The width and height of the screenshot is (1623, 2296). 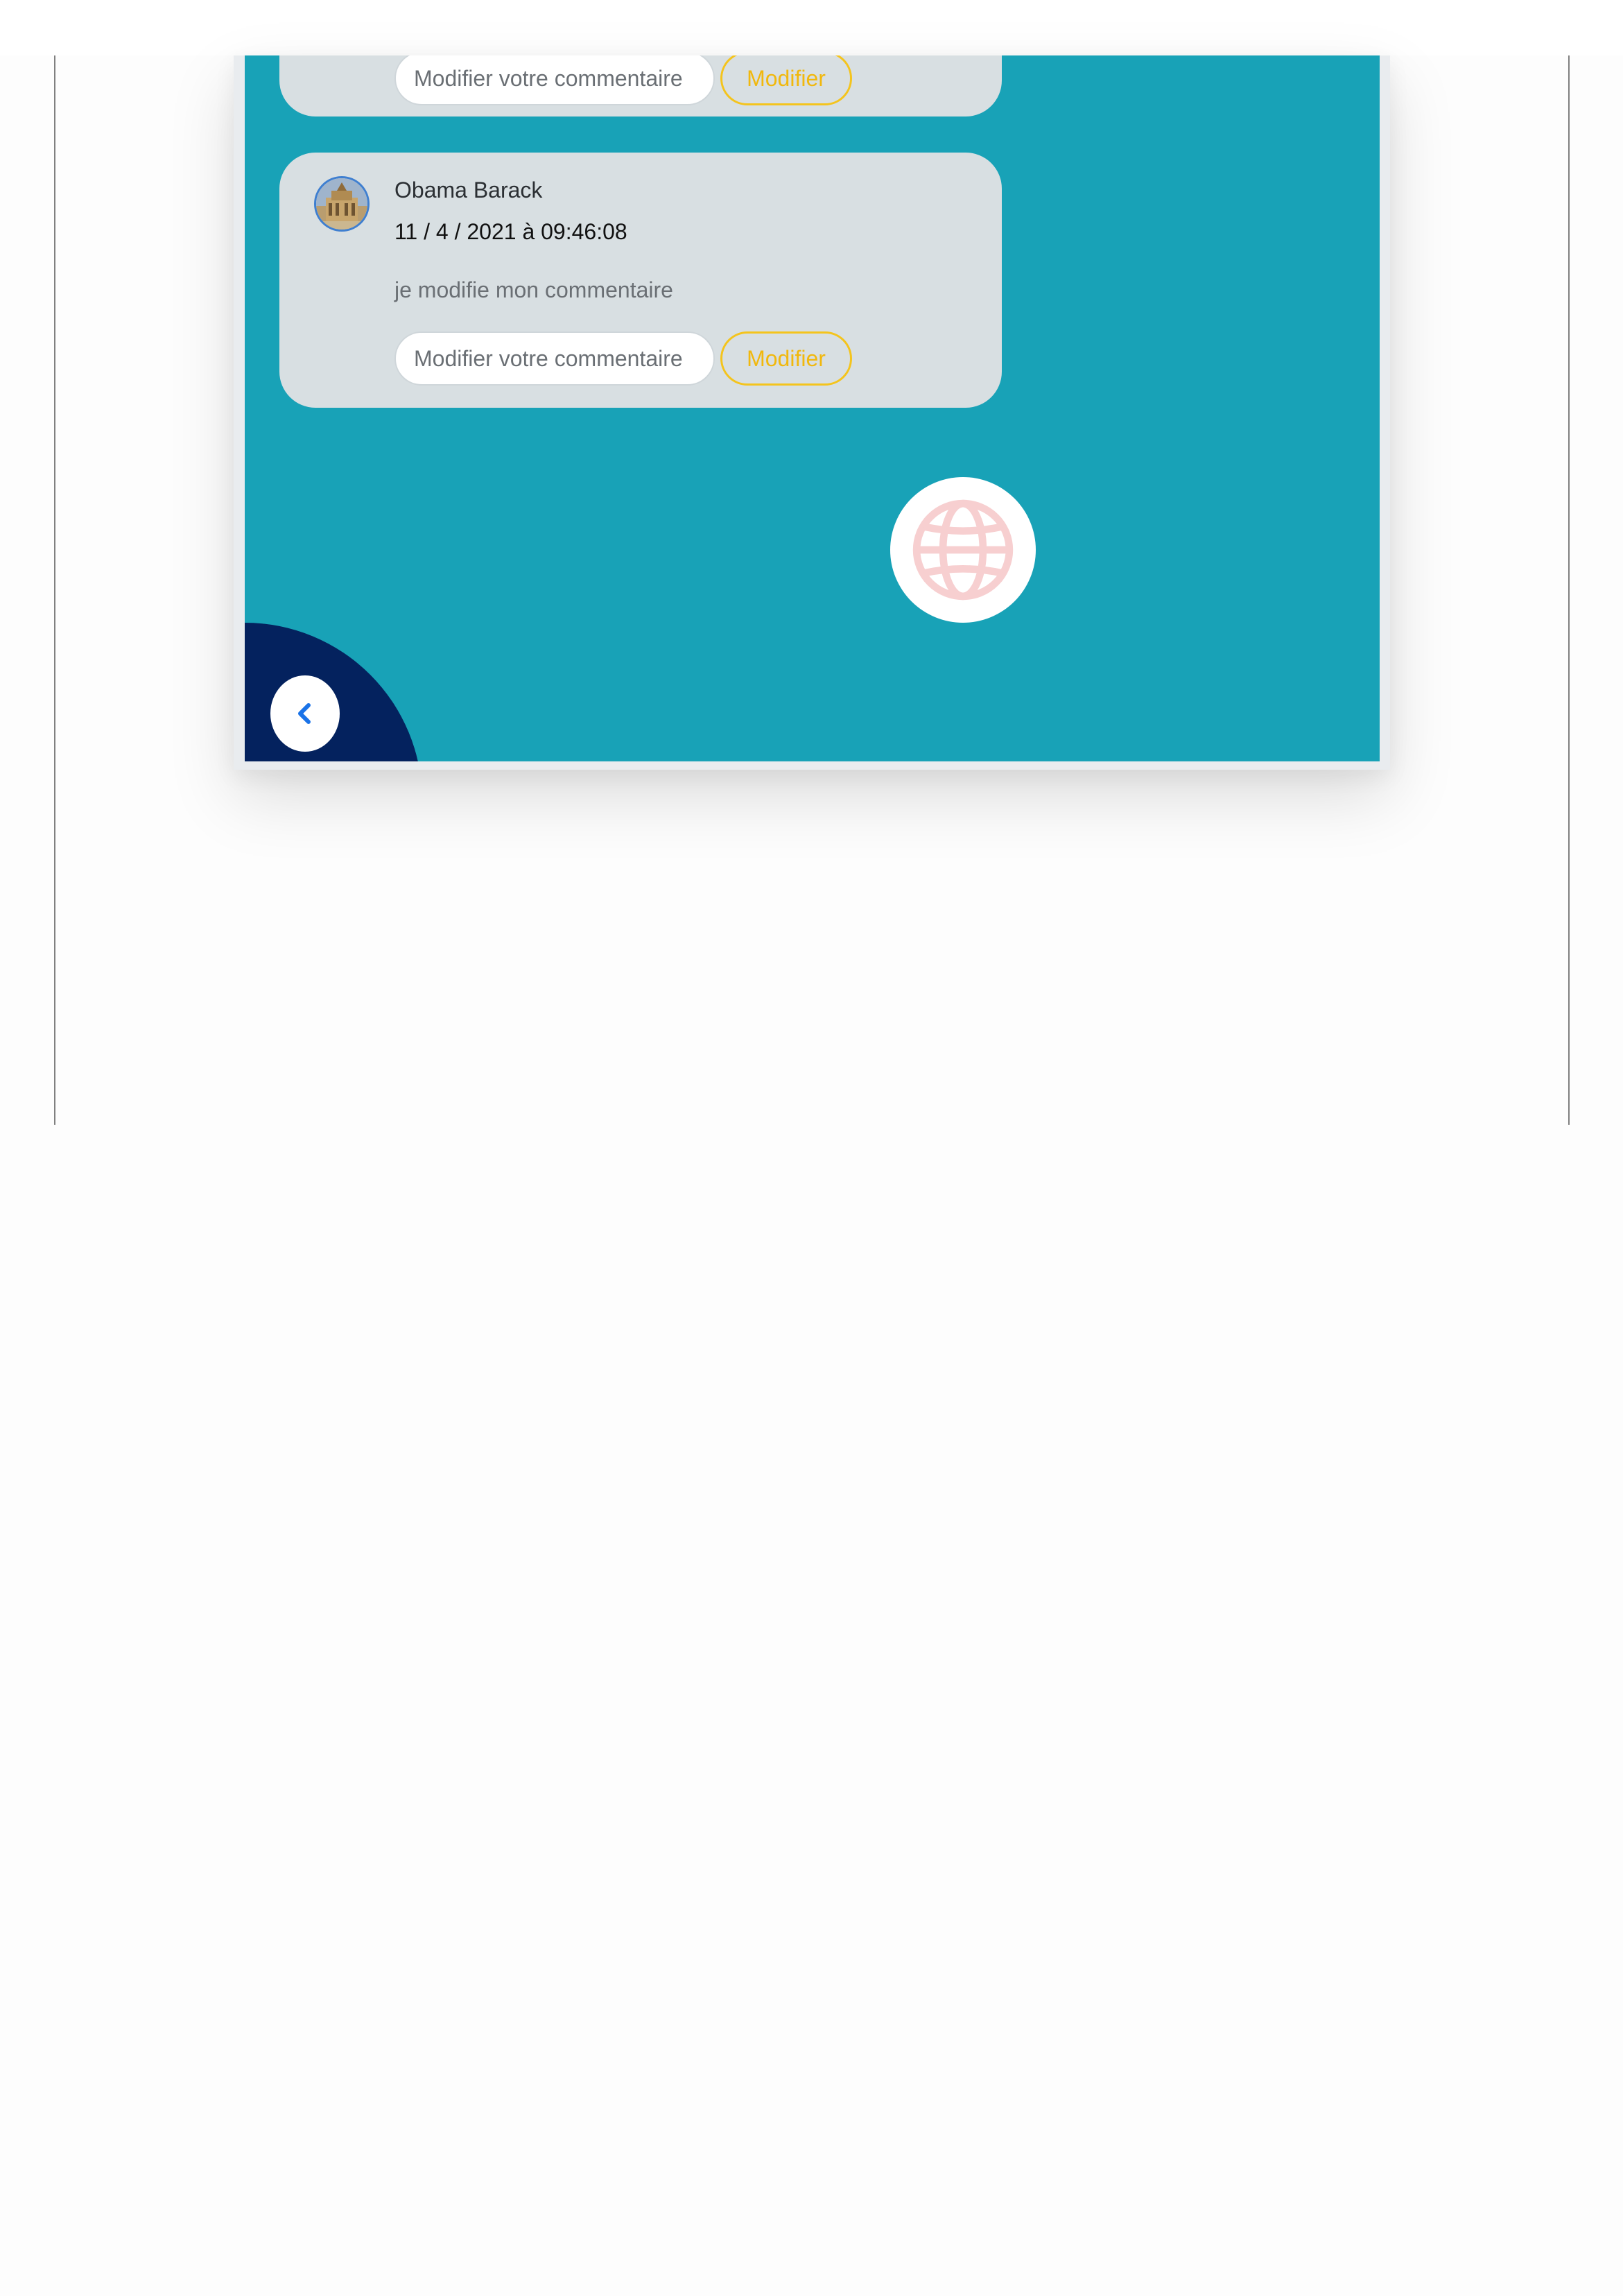 I want to click on comment-text: je modifie mon commentaire, so click(x=533, y=289).